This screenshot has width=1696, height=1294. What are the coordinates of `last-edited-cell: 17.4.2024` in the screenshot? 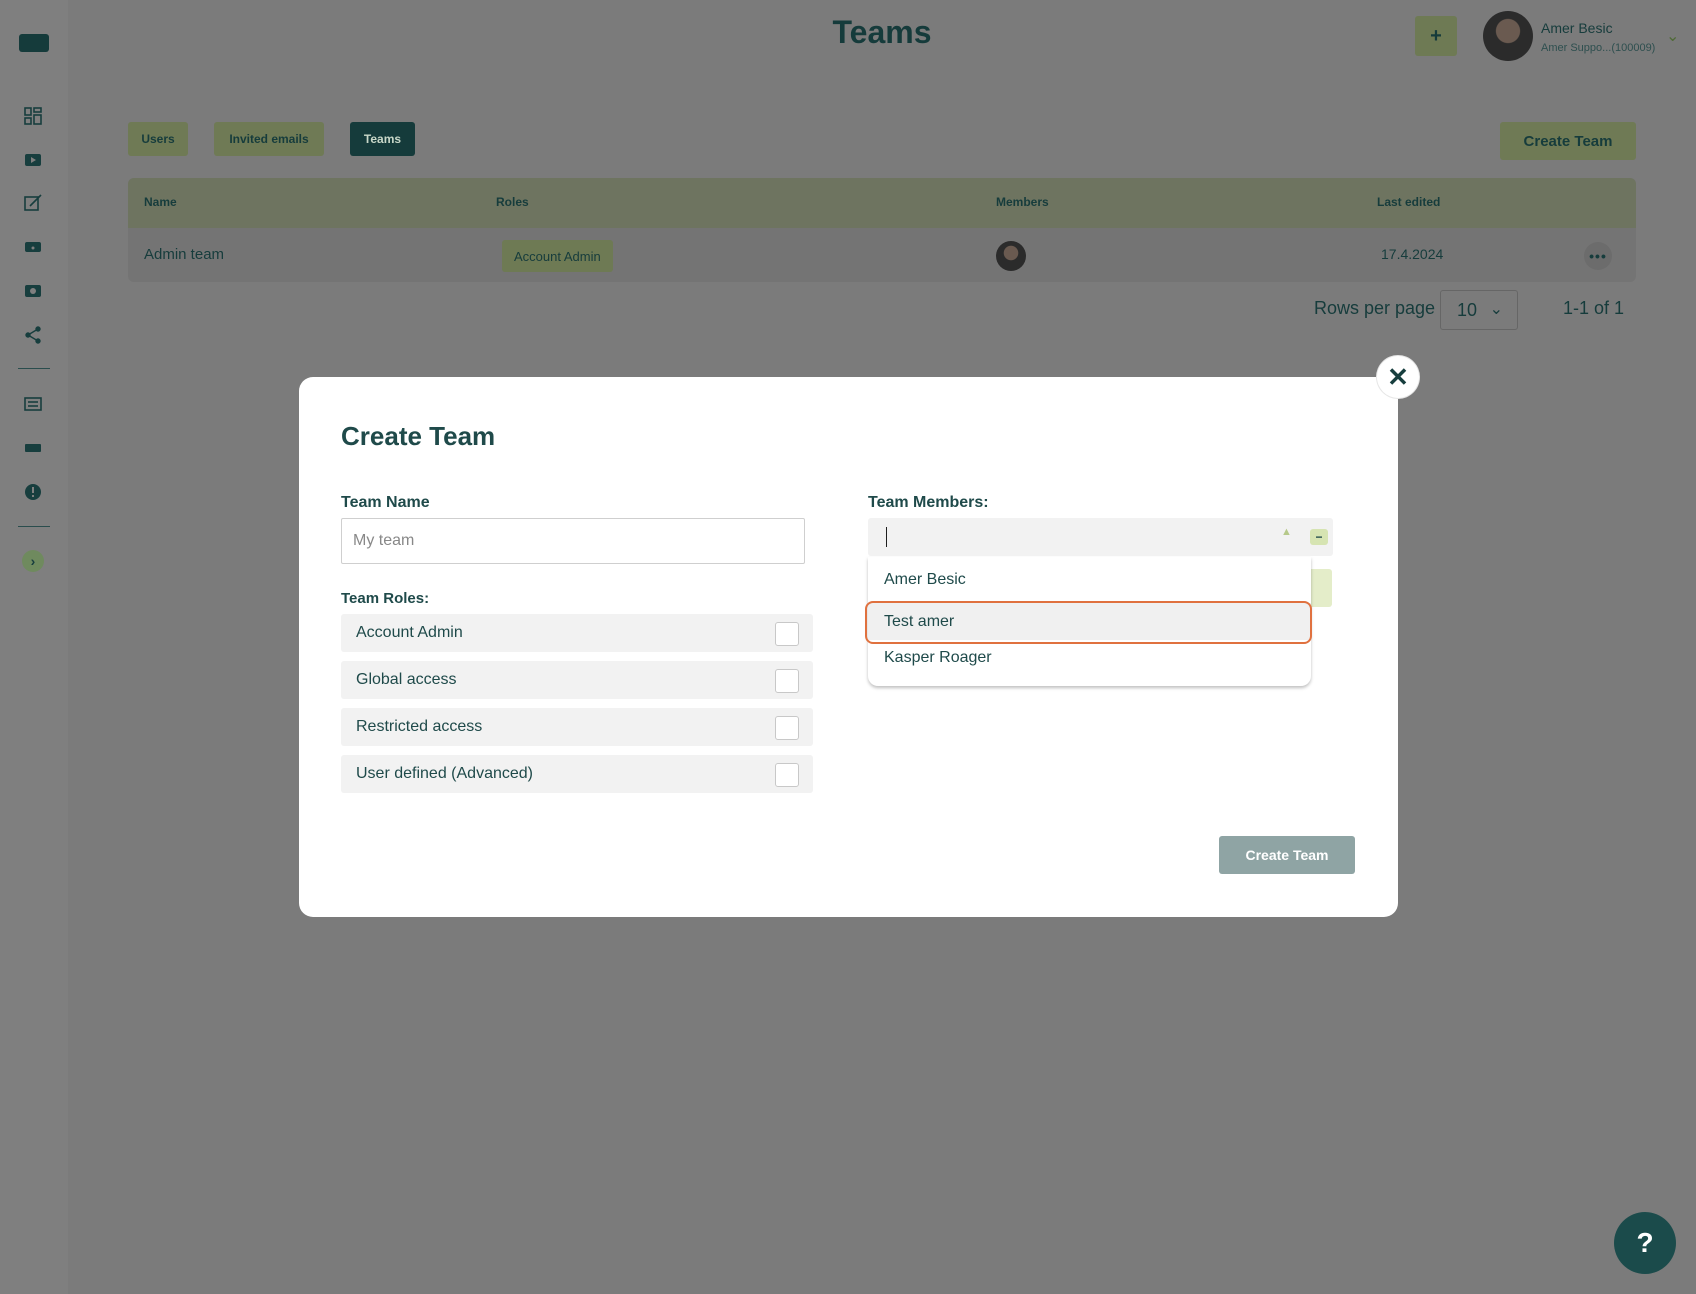 It's located at (1412, 254).